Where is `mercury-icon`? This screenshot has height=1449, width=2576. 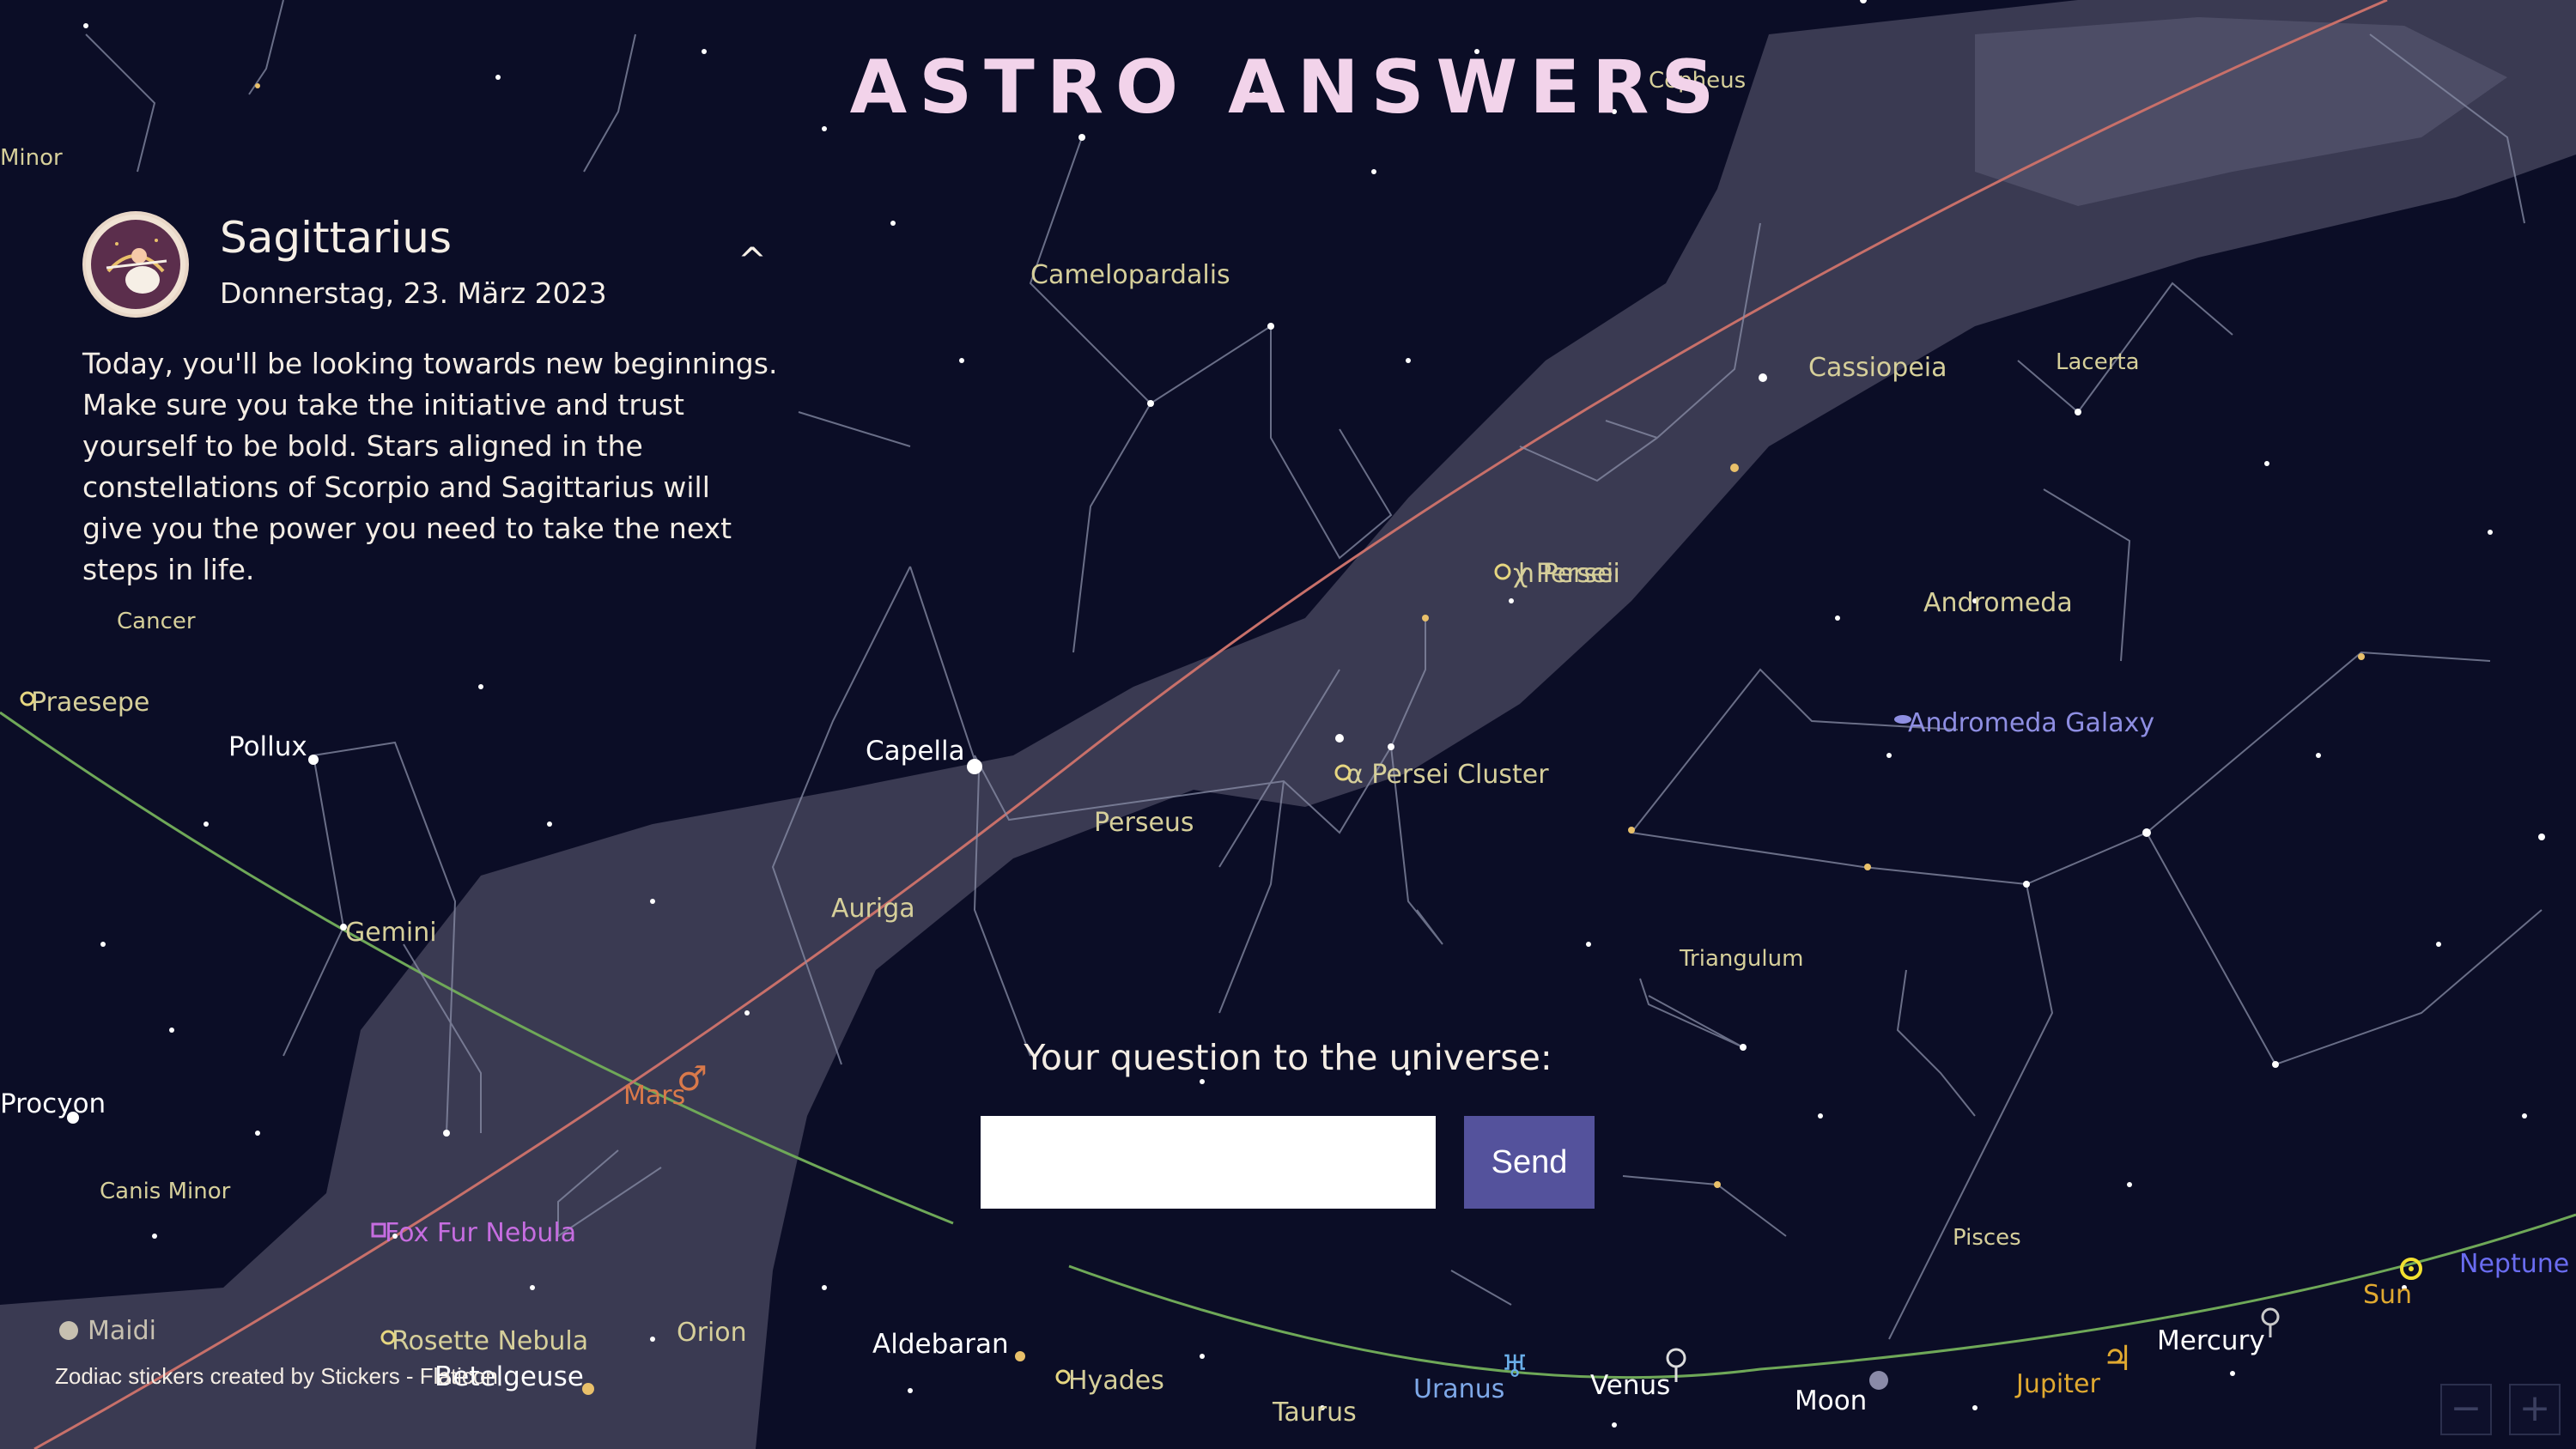
mercury-icon is located at coordinates (2270, 1316).